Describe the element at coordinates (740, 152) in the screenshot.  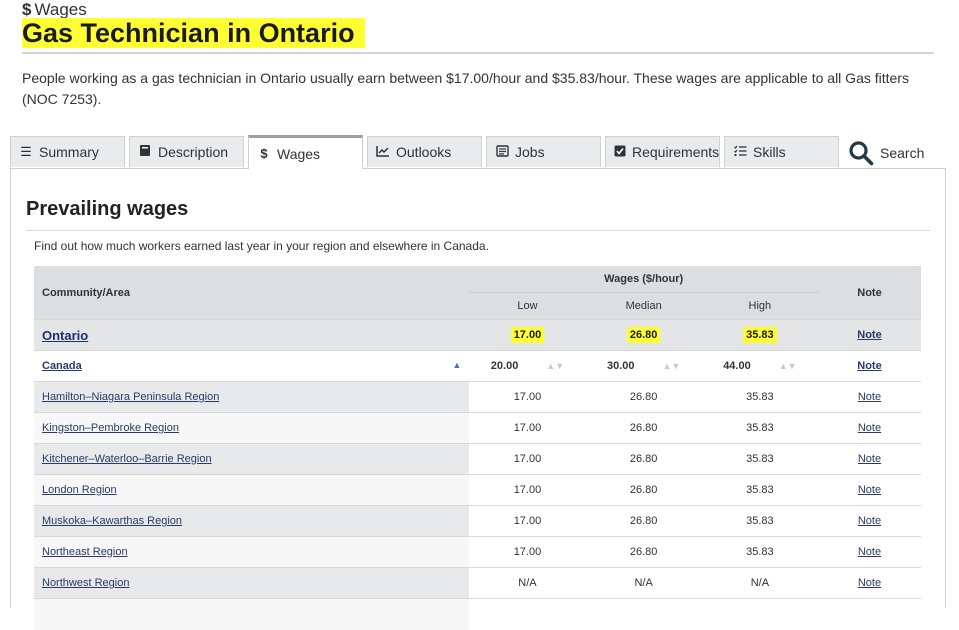
I see `checklist-icon` at that location.